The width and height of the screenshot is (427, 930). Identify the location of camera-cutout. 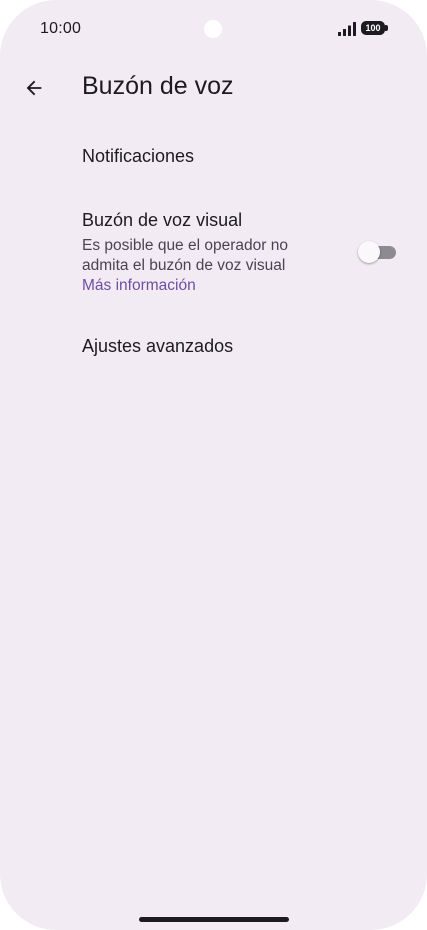
(213, 29).